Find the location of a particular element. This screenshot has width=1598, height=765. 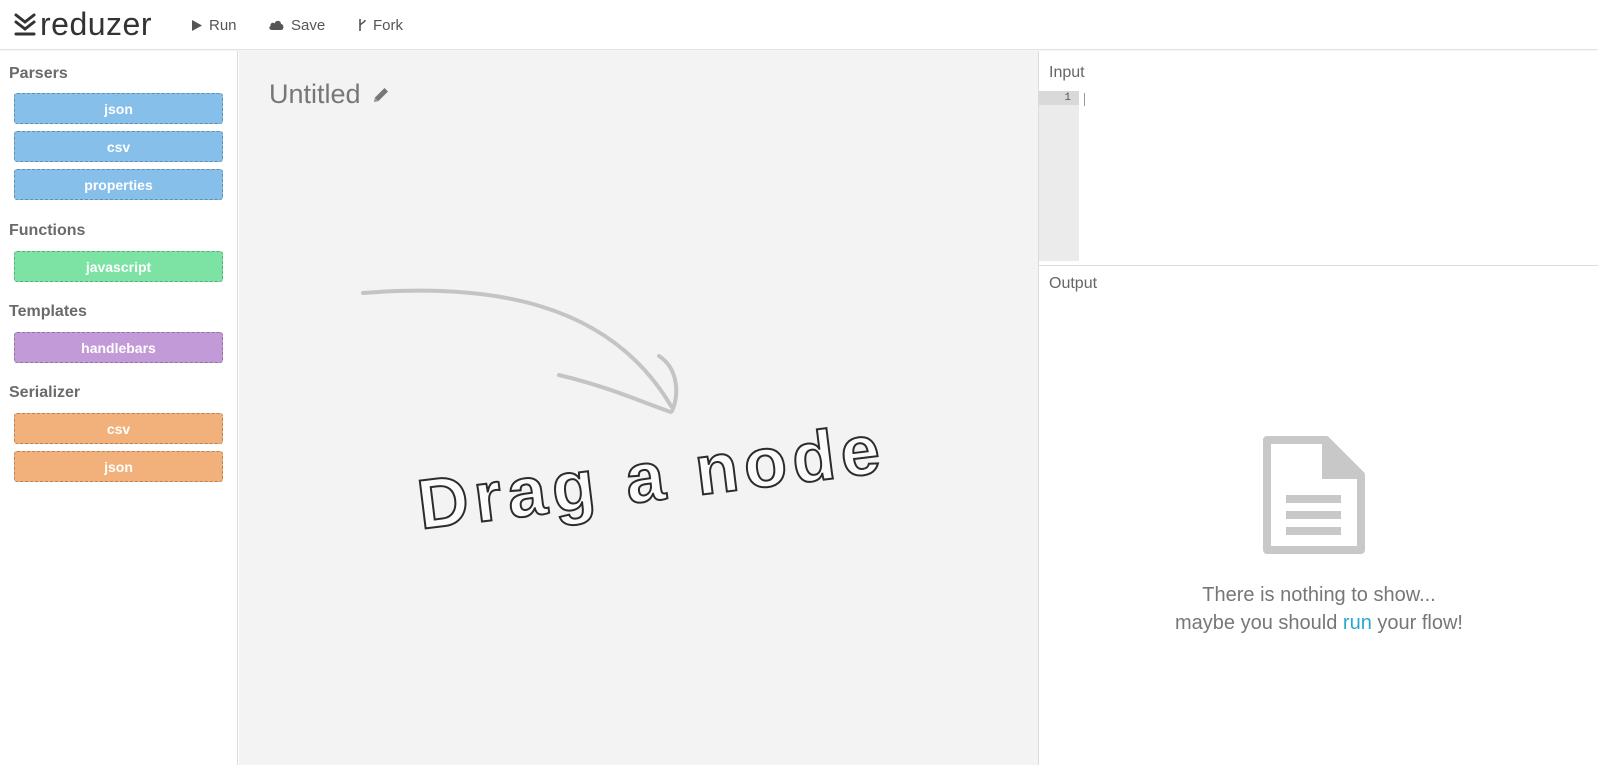

input-editor is located at coordinates (1338, 176).